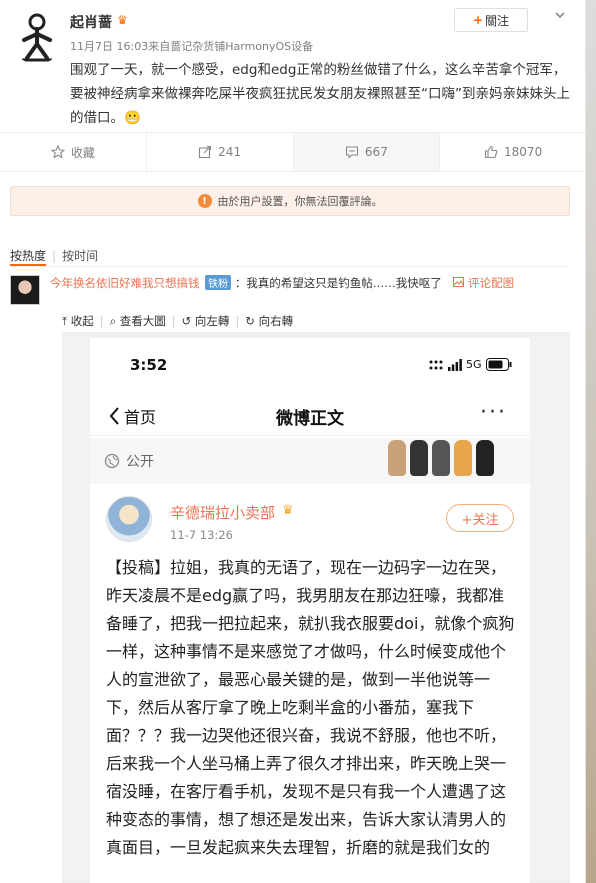  I want to click on visibility-label-group: 公开, so click(129, 461).